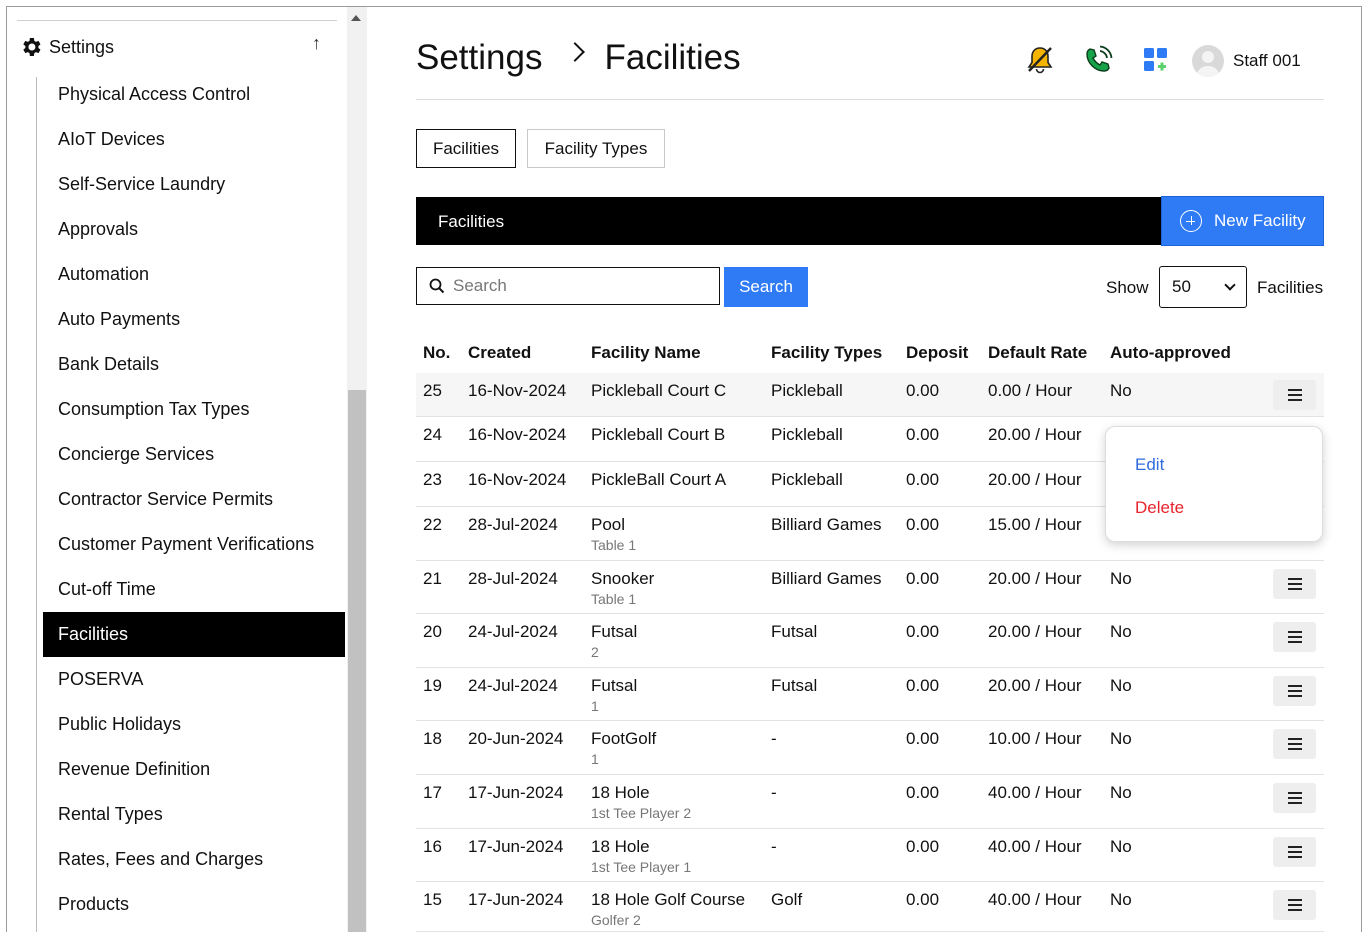  What do you see at coordinates (937, 353) in the screenshot?
I see `col-deposit: Deposit` at bounding box center [937, 353].